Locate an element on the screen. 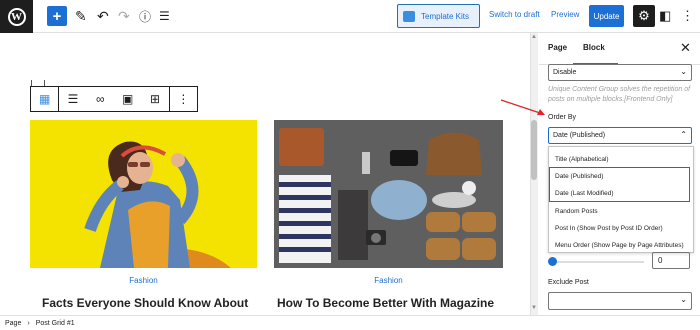 The image size is (700, 330). template-kits-label: Template Kits is located at coordinates (445, 16).